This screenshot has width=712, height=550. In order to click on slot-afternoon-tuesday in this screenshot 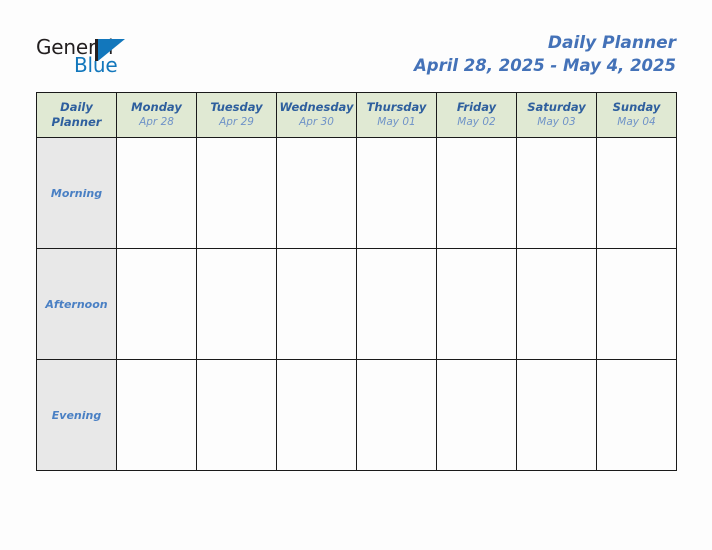, I will do `click(236, 304)`.